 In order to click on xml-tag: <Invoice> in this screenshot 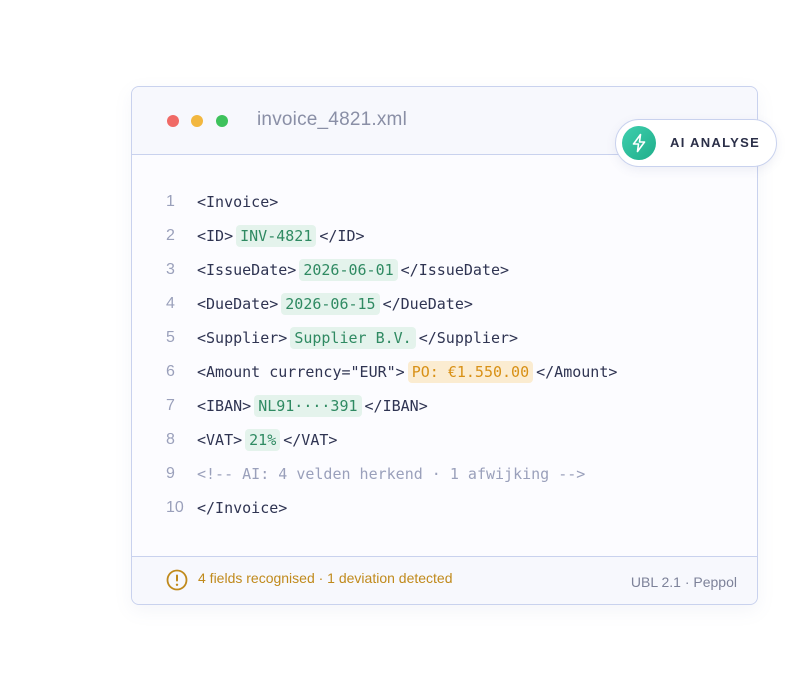, I will do `click(238, 202)`.